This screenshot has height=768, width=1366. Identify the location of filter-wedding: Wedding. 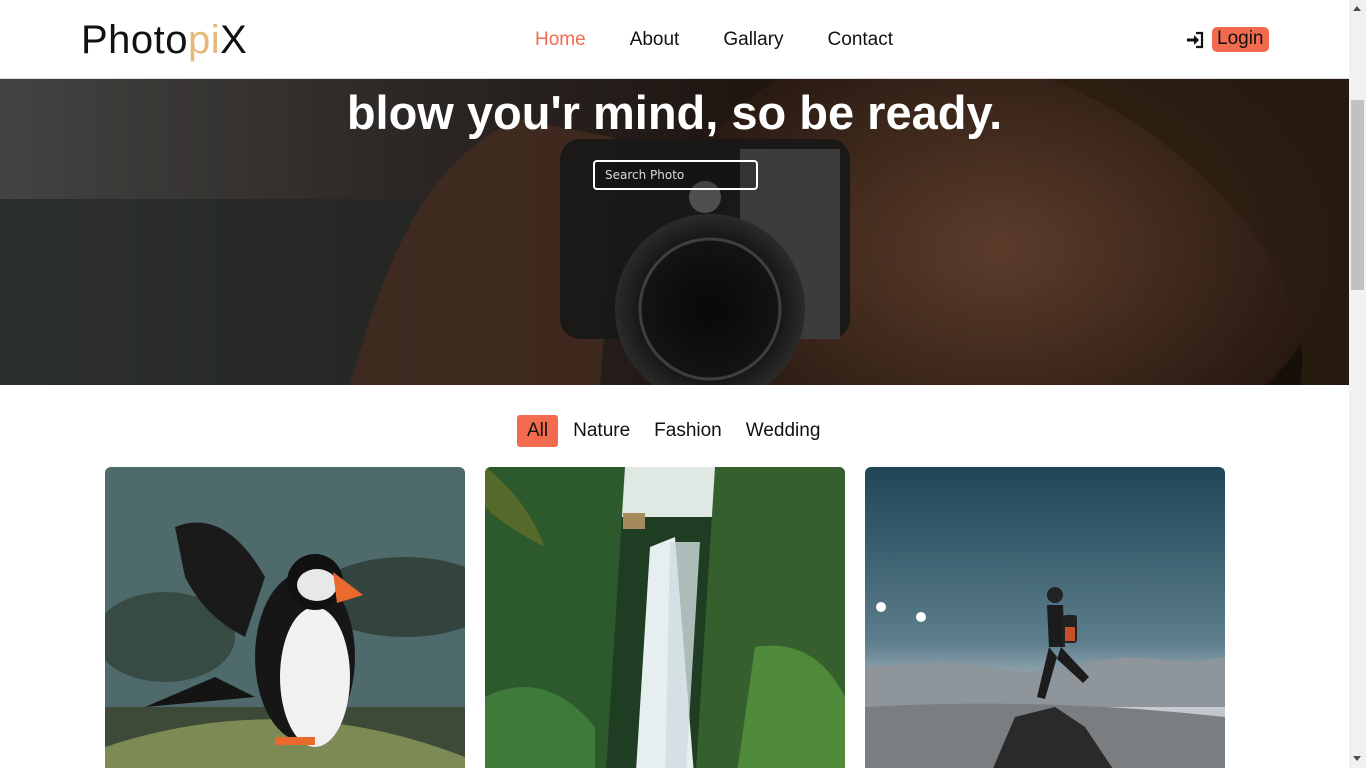
(783, 431).